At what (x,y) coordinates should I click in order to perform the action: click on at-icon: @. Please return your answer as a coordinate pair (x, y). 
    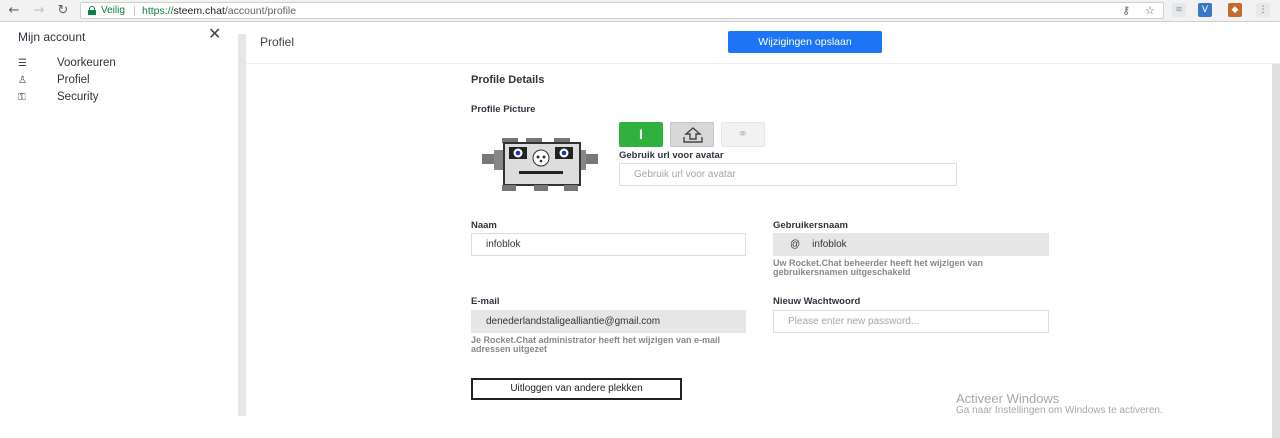
    Looking at the image, I should click on (795, 244).